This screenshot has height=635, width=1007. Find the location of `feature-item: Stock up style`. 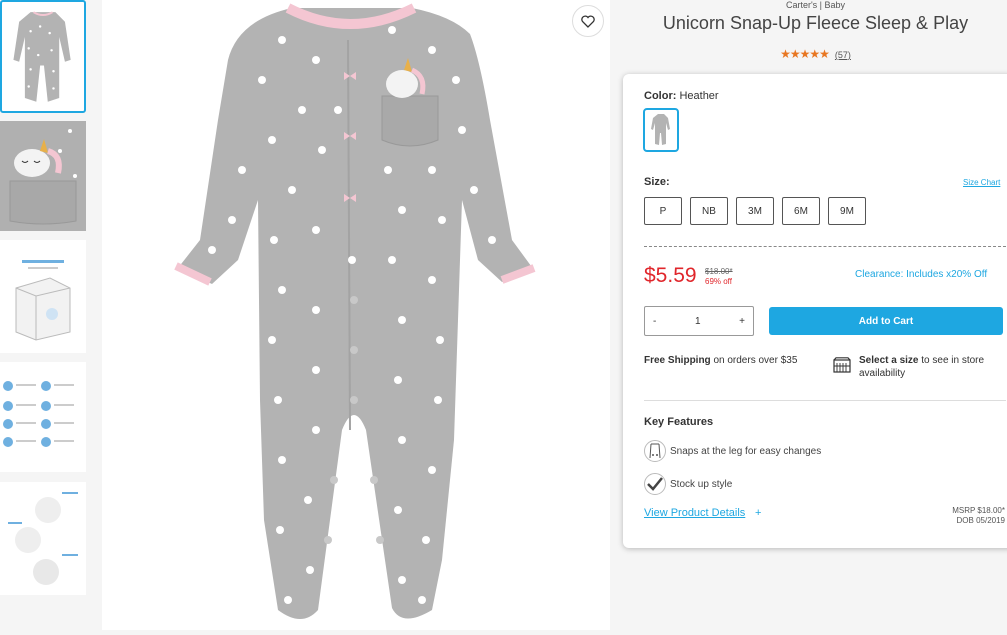

feature-item: Stock up style is located at coordinates (688, 484).